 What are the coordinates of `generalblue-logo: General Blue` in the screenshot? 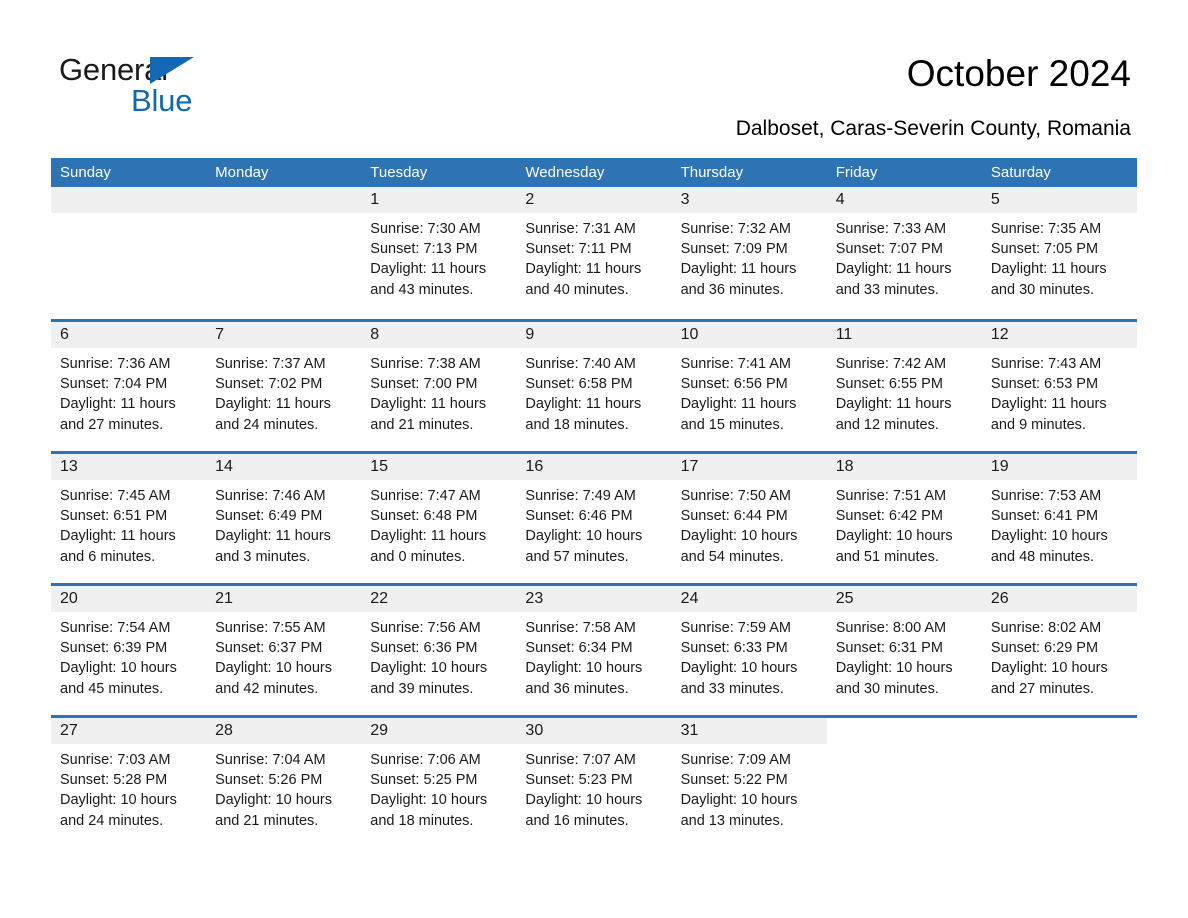 It's located at (159, 87).